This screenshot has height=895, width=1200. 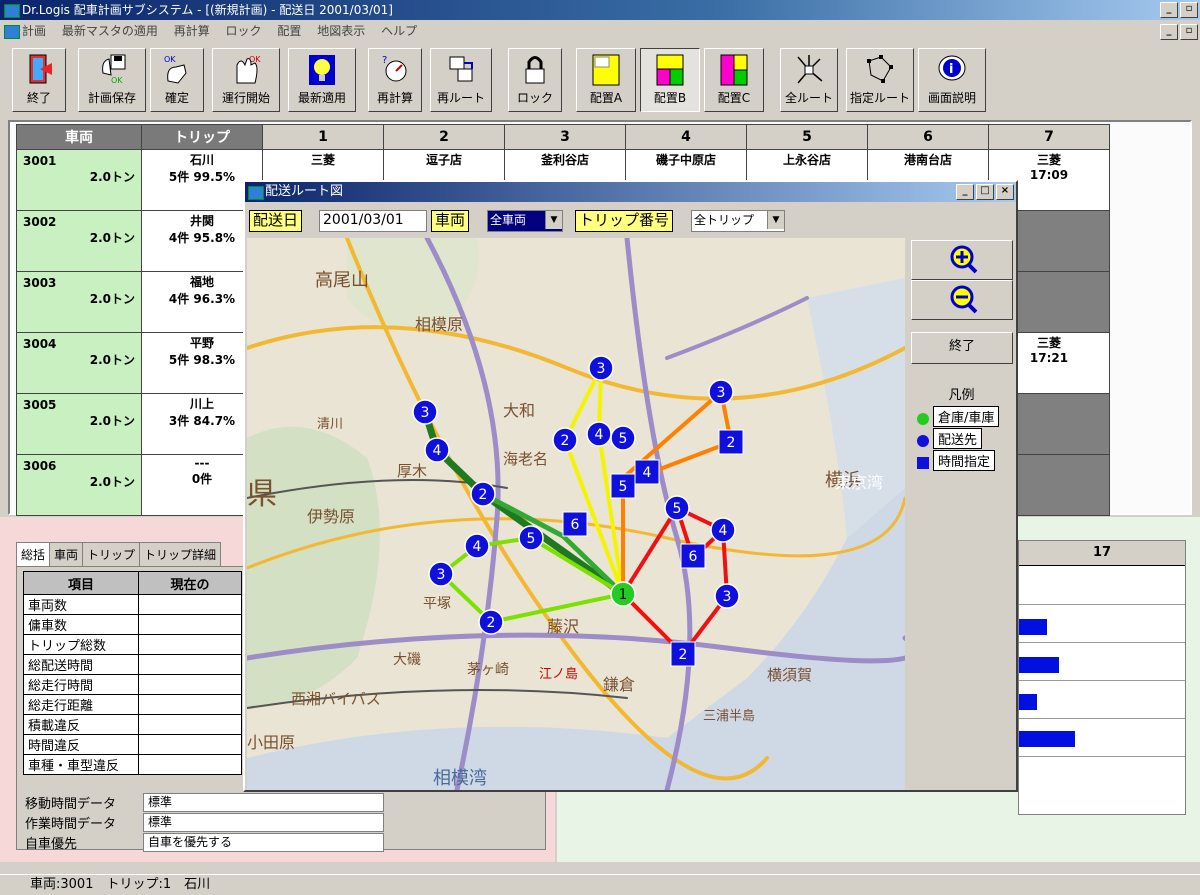 What do you see at coordinates (34, 31) in the screenshot?
I see `menu-plan: 計画` at bounding box center [34, 31].